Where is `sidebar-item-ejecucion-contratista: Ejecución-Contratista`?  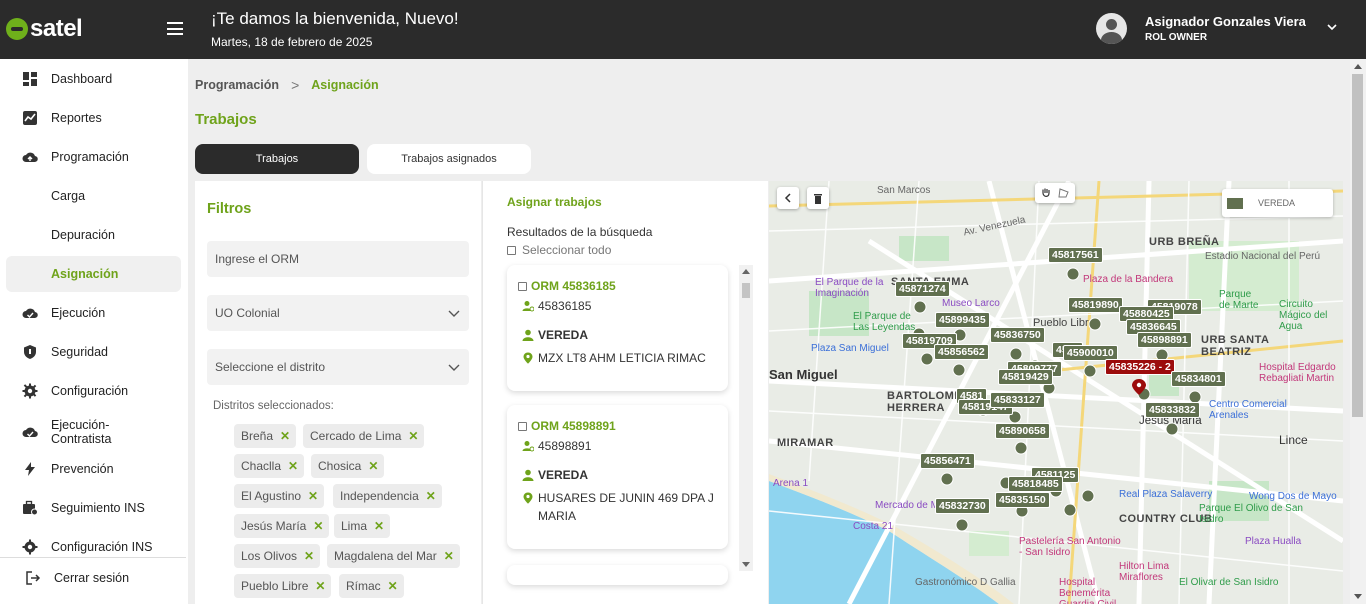 sidebar-item-ejecucion-contratista: Ejecución-Contratista is located at coordinates (93, 432).